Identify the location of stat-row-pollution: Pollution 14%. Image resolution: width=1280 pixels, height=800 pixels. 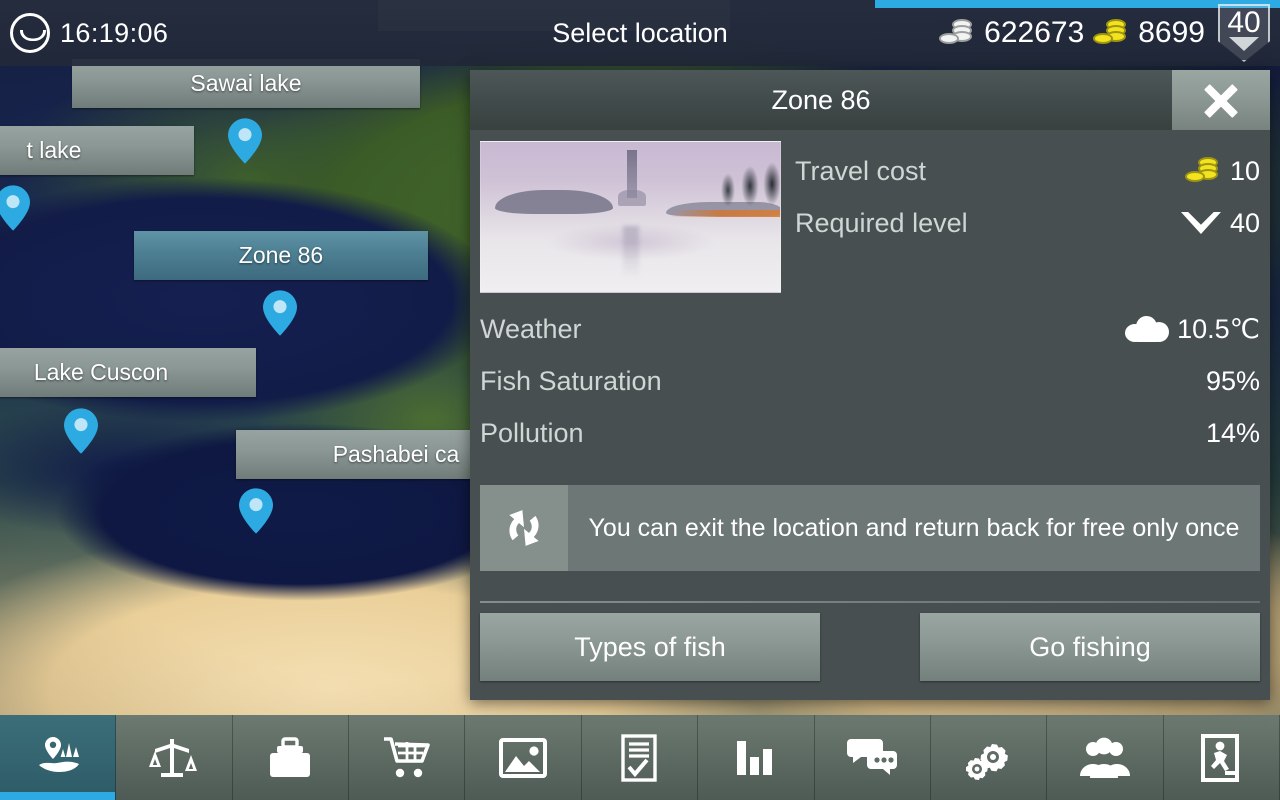
(870, 433).